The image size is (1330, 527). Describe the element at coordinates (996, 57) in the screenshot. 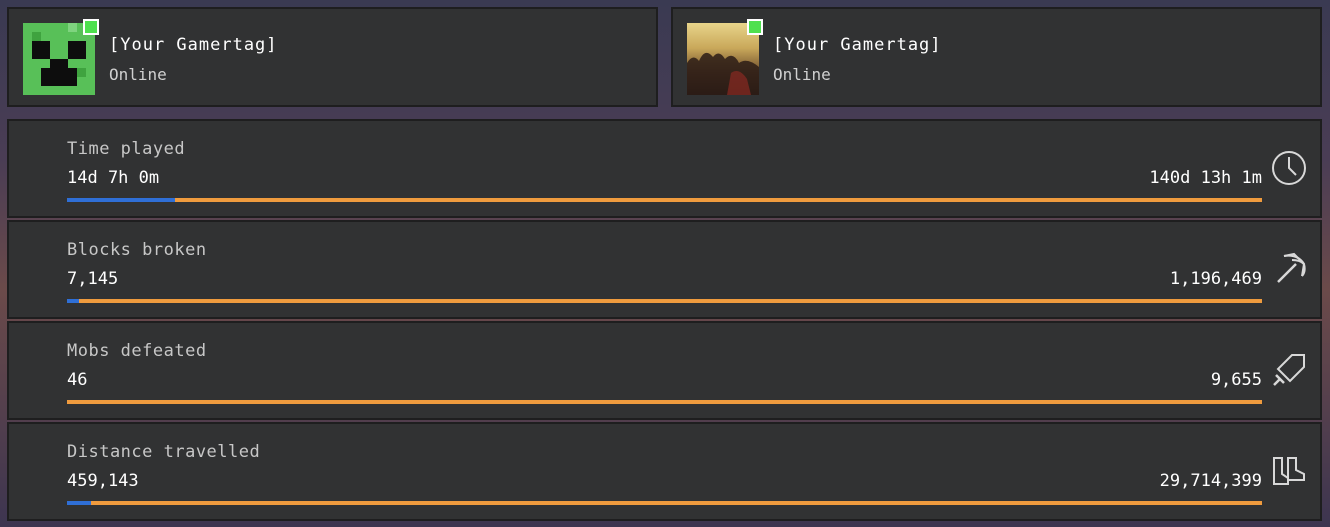

I see `player-card-2: [Your Gamertag] Online` at that location.